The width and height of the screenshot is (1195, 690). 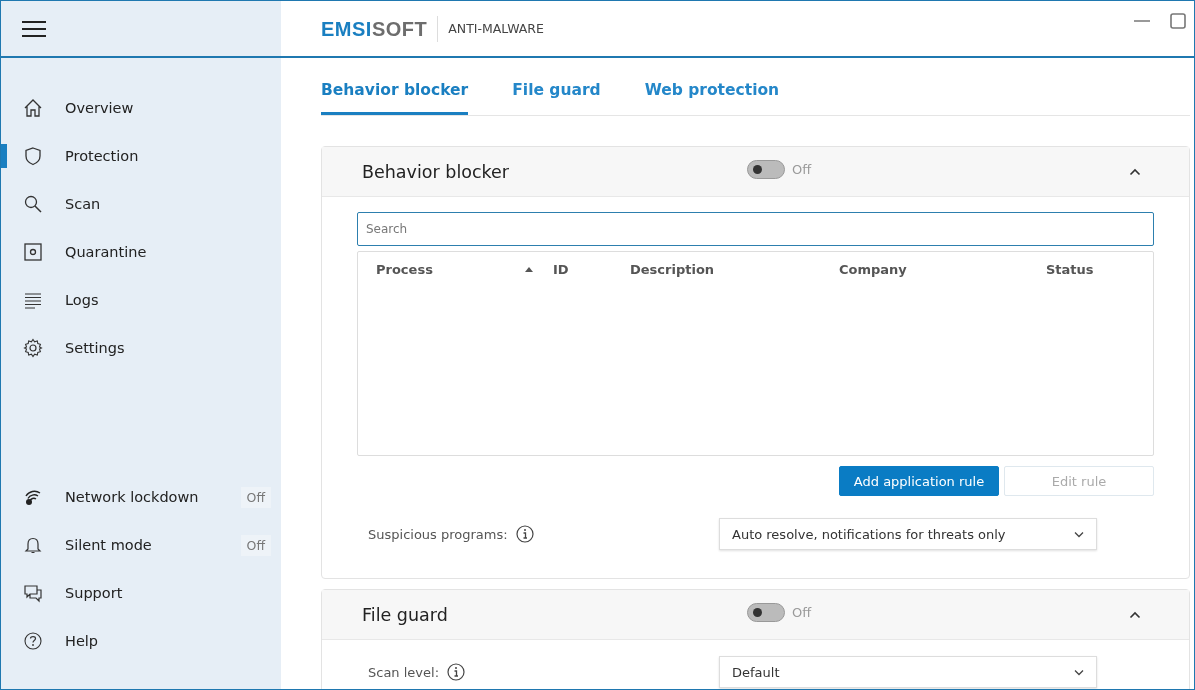 I want to click on search-field: Search, so click(x=755, y=229).